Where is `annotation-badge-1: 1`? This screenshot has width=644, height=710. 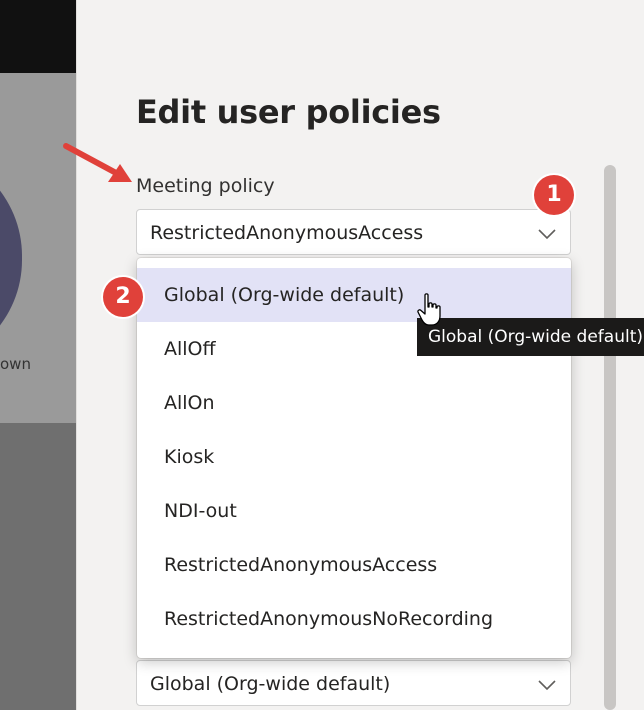 annotation-badge-1: 1 is located at coordinates (554, 195).